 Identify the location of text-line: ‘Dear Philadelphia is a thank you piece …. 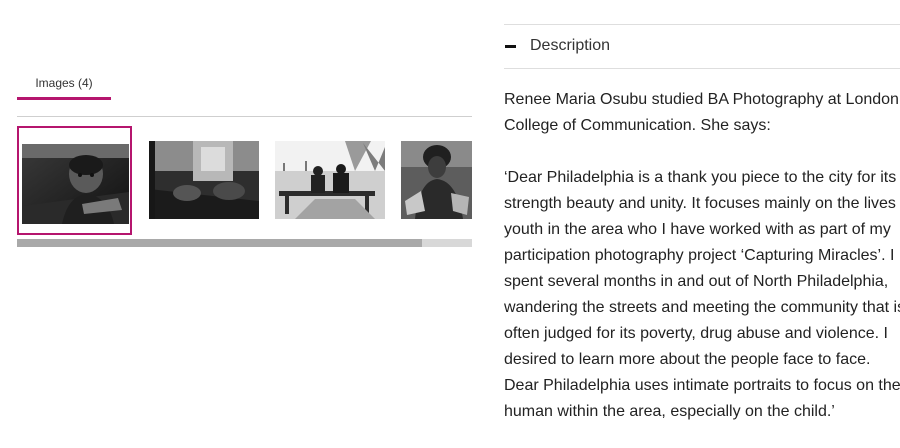
(700, 177).